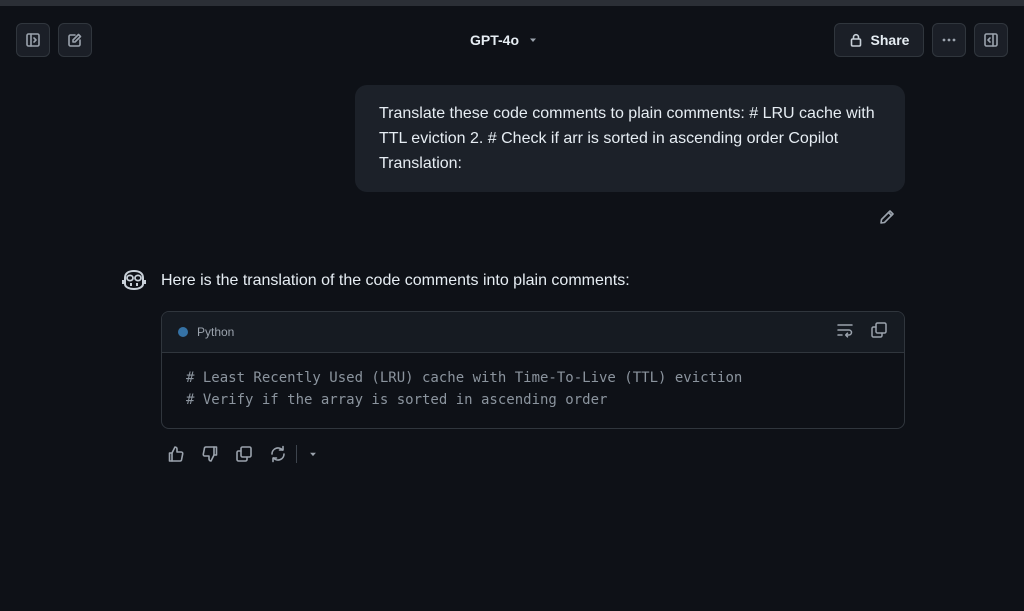  I want to click on more-options-button, so click(949, 40).